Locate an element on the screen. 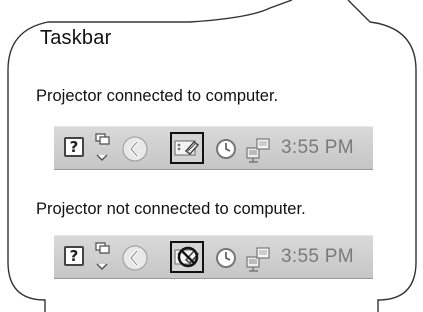 The image size is (423, 312). taskbar-disconnected: ? 3:55 PM is located at coordinates (213, 257).